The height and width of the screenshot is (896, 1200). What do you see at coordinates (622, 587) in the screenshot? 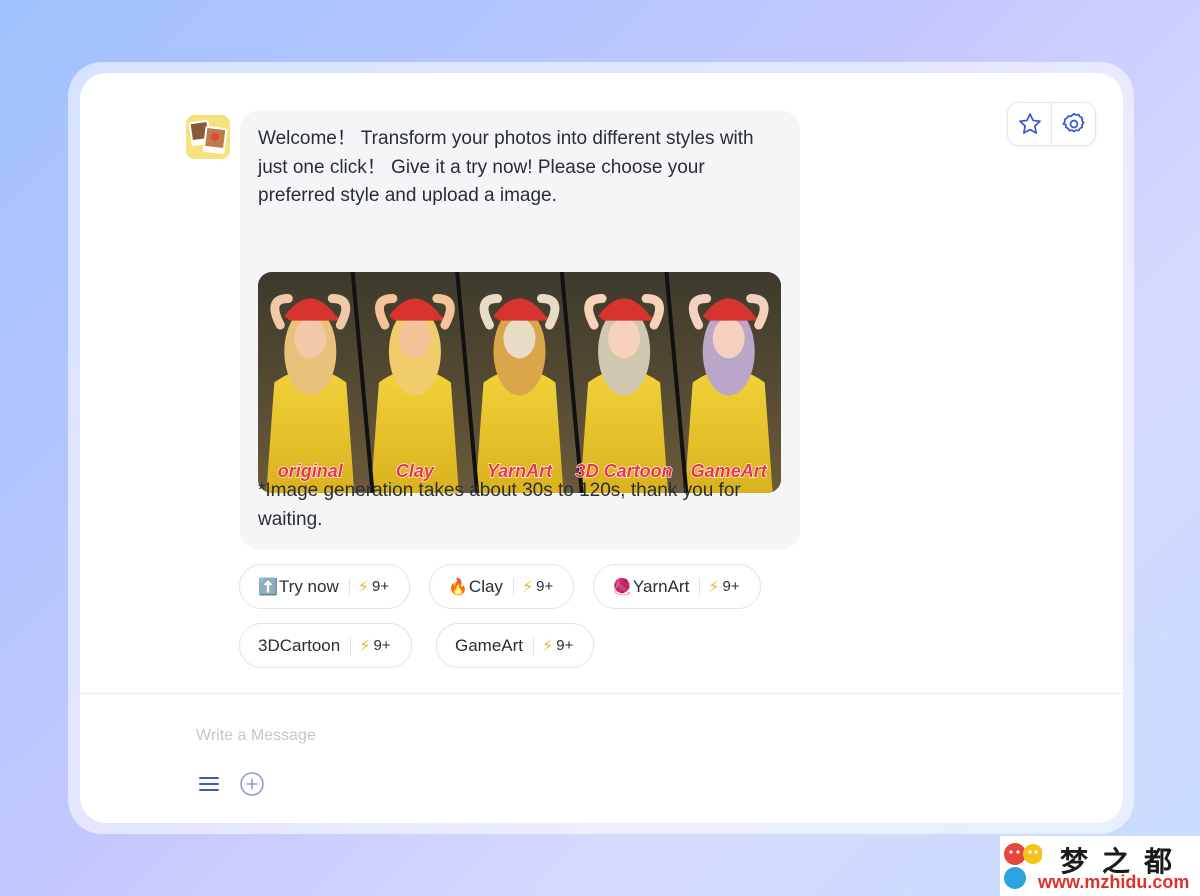
I see `yarn-ball-icon: 🧶` at bounding box center [622, 587].